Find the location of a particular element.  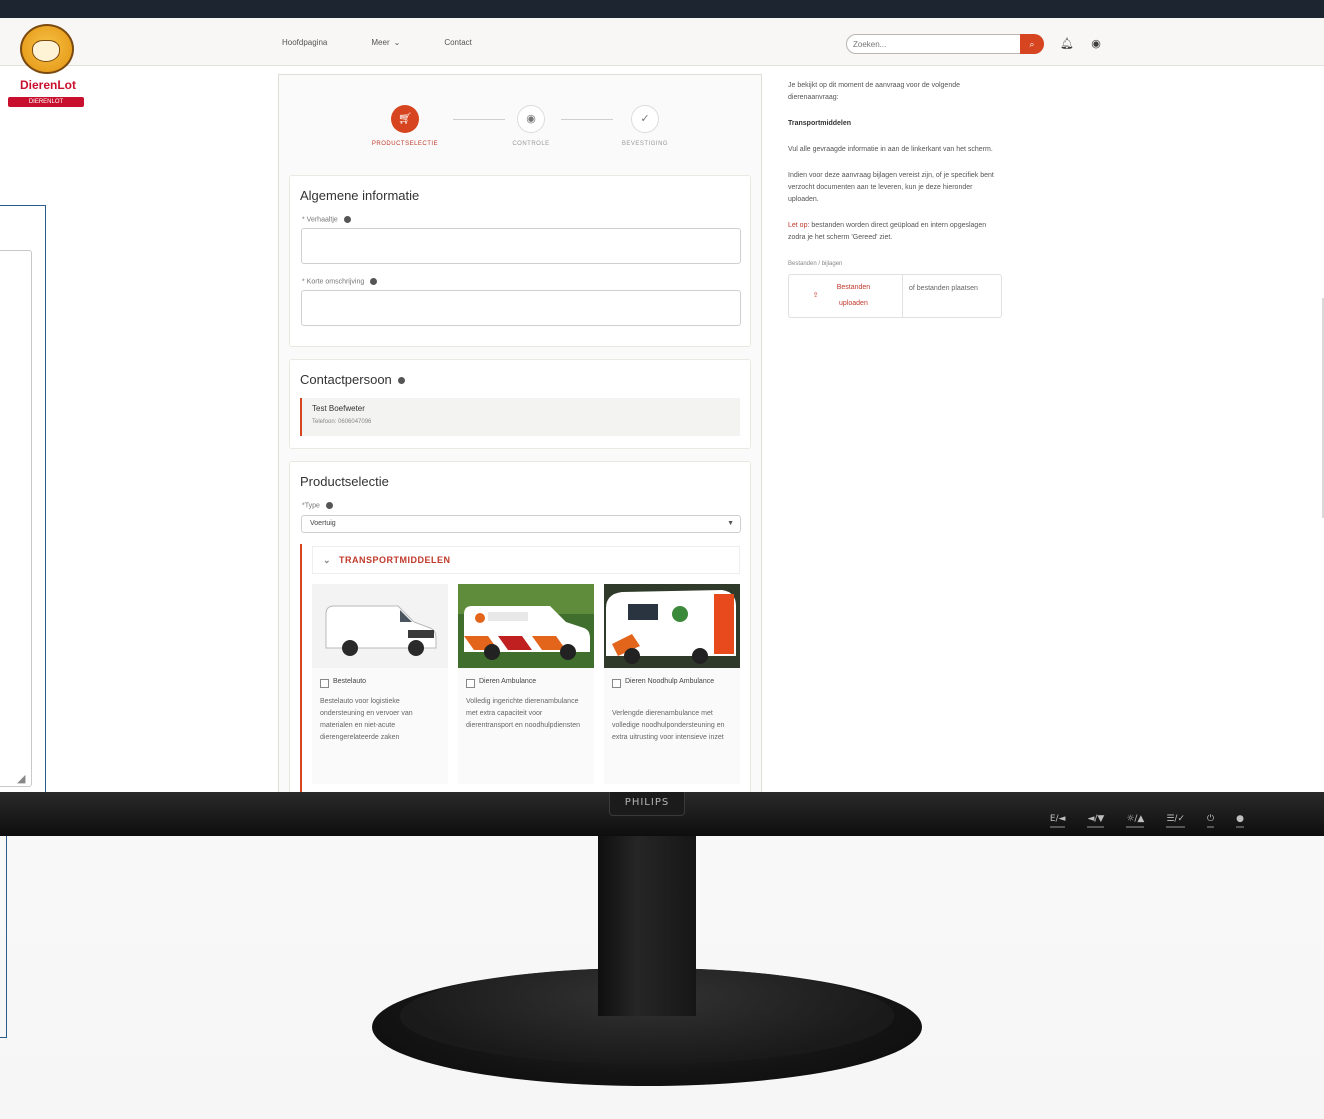

power-icon: ⏻ is located at coordinates (1211, 821).